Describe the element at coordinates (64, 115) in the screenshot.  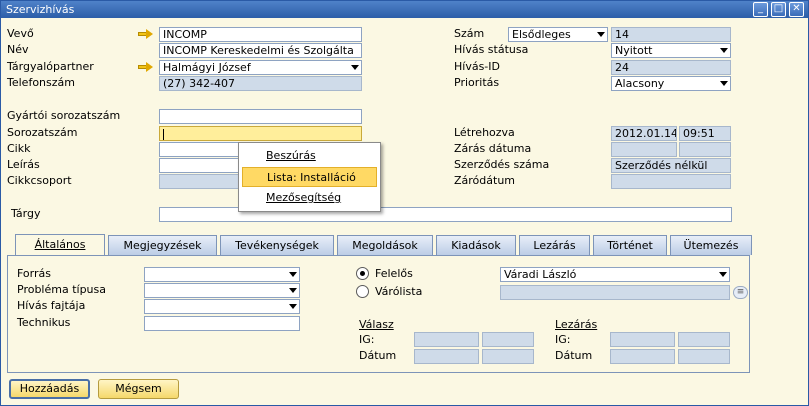
I see `gyartoi-label: Gyártói sorozatszám` at that location.